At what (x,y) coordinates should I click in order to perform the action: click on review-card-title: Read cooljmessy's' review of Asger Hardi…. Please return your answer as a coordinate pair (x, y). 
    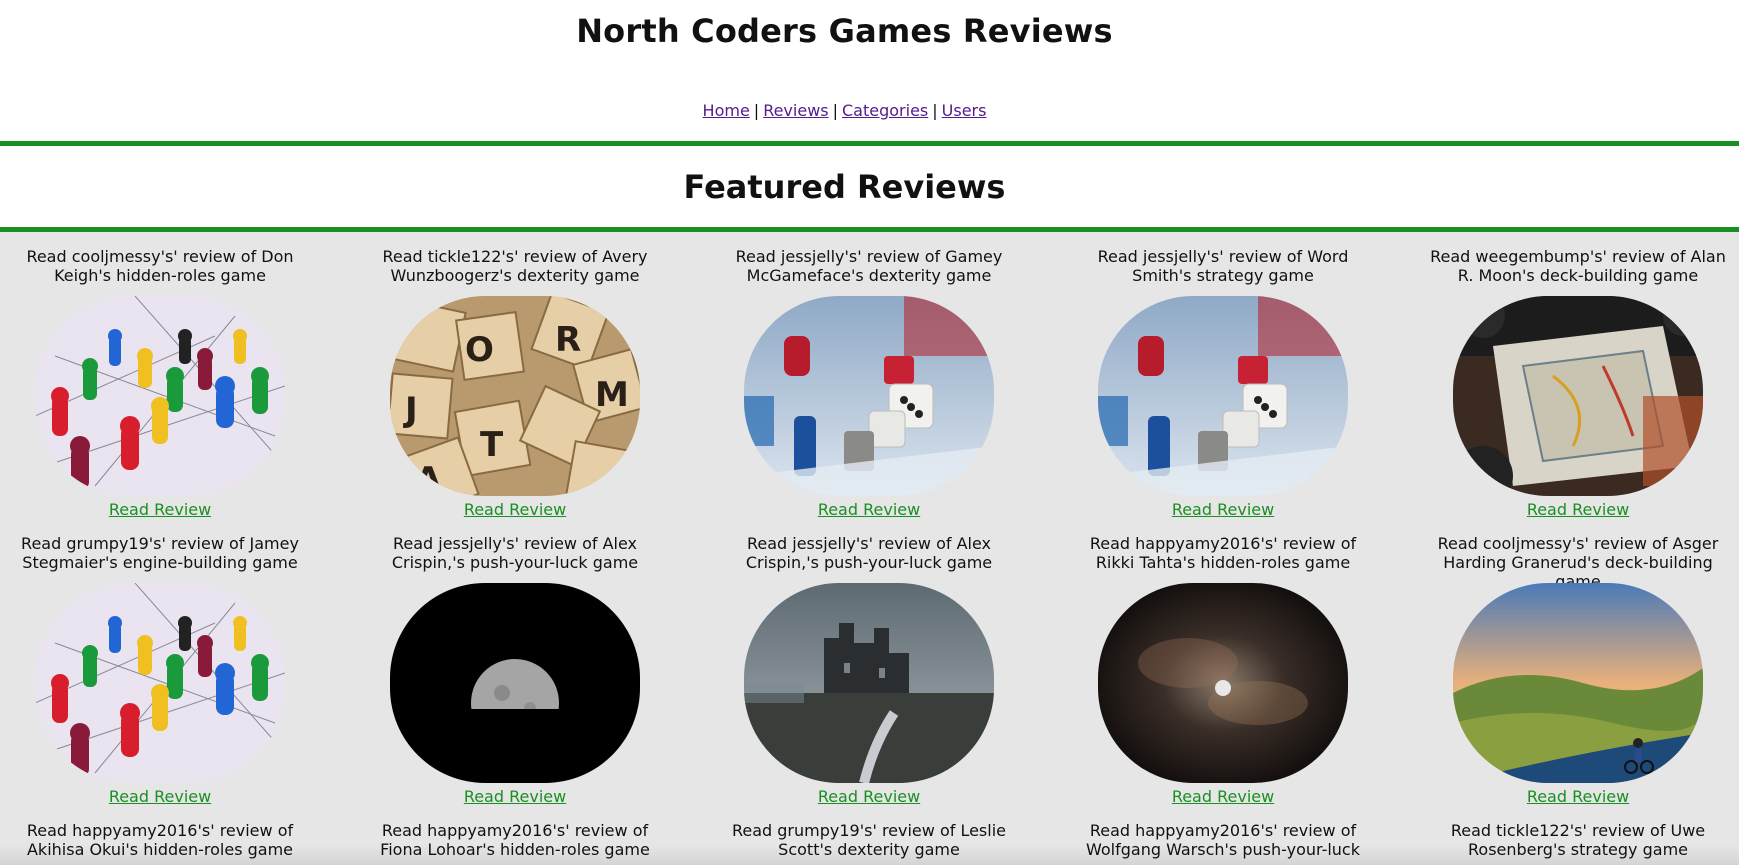
    Looking at the image, I should click on (1578, 562).